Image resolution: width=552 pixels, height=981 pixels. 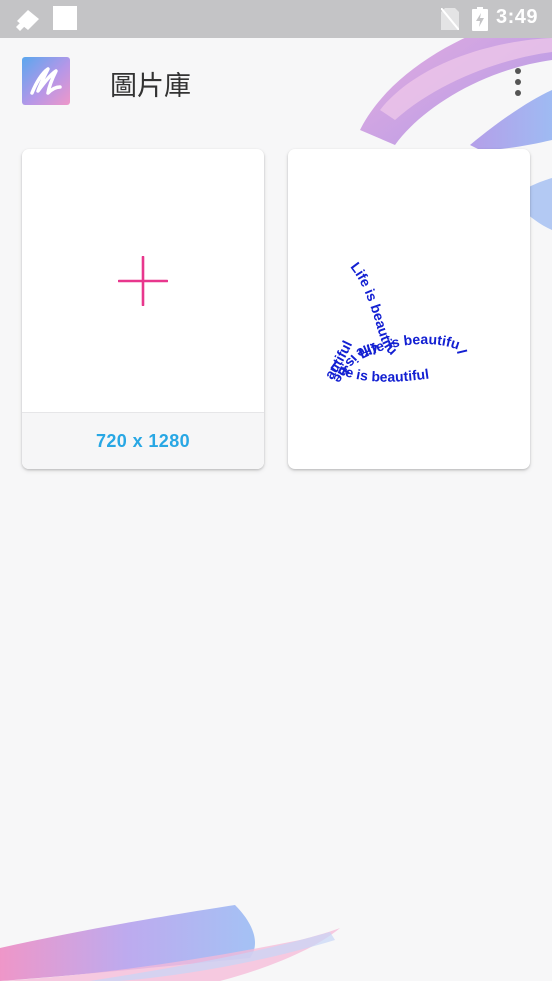 What do you see at coordinates (344, 253) in the screenshot?
I see `thumbnail-text: Life is beautiful` at bounding box center [344, 253].